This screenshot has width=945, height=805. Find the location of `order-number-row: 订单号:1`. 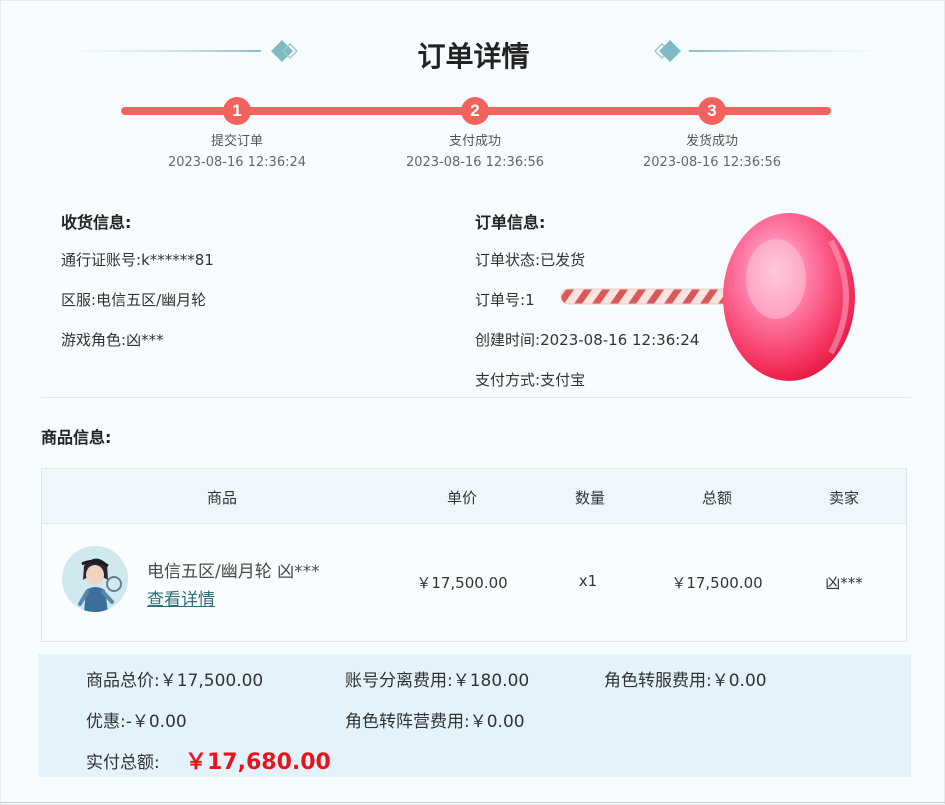

order-number-row: 订单号:1 is located at coordinates (505, 299).